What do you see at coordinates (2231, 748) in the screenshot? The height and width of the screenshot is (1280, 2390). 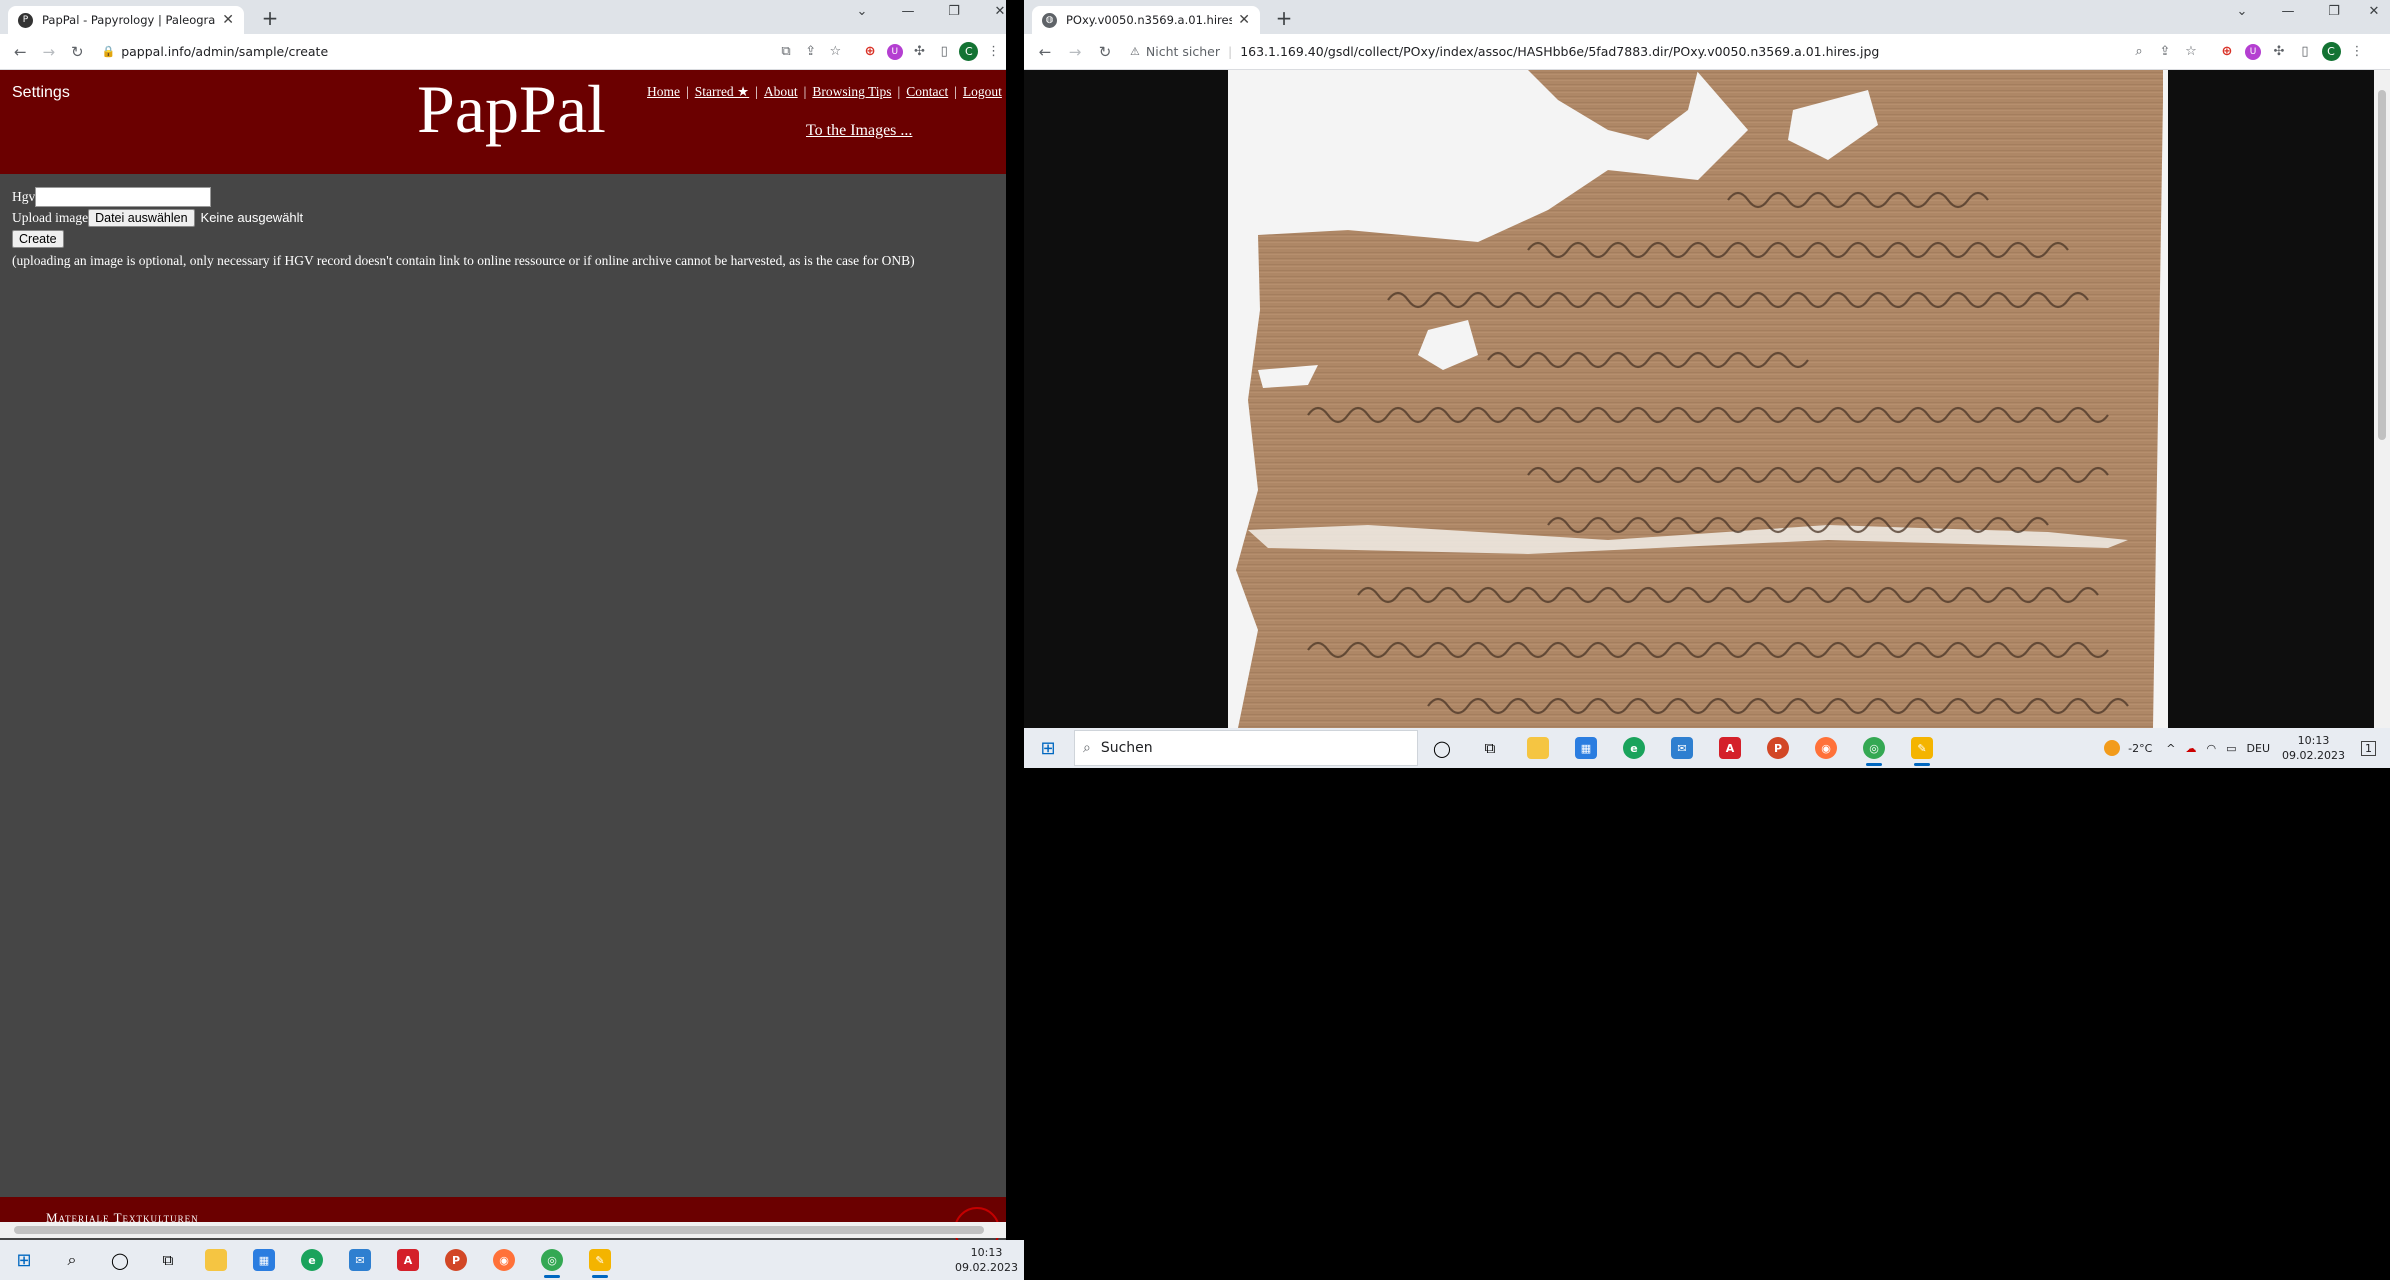 I see `battery-icon: ▭` at bounding box center [2231, 748].